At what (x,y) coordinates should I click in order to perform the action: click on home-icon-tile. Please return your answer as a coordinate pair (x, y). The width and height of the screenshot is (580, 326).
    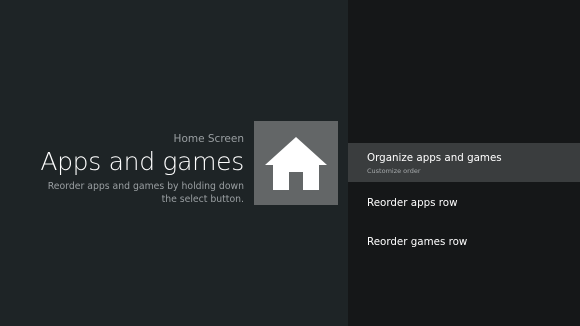
    Looking at the image, I should click on (296, 163).